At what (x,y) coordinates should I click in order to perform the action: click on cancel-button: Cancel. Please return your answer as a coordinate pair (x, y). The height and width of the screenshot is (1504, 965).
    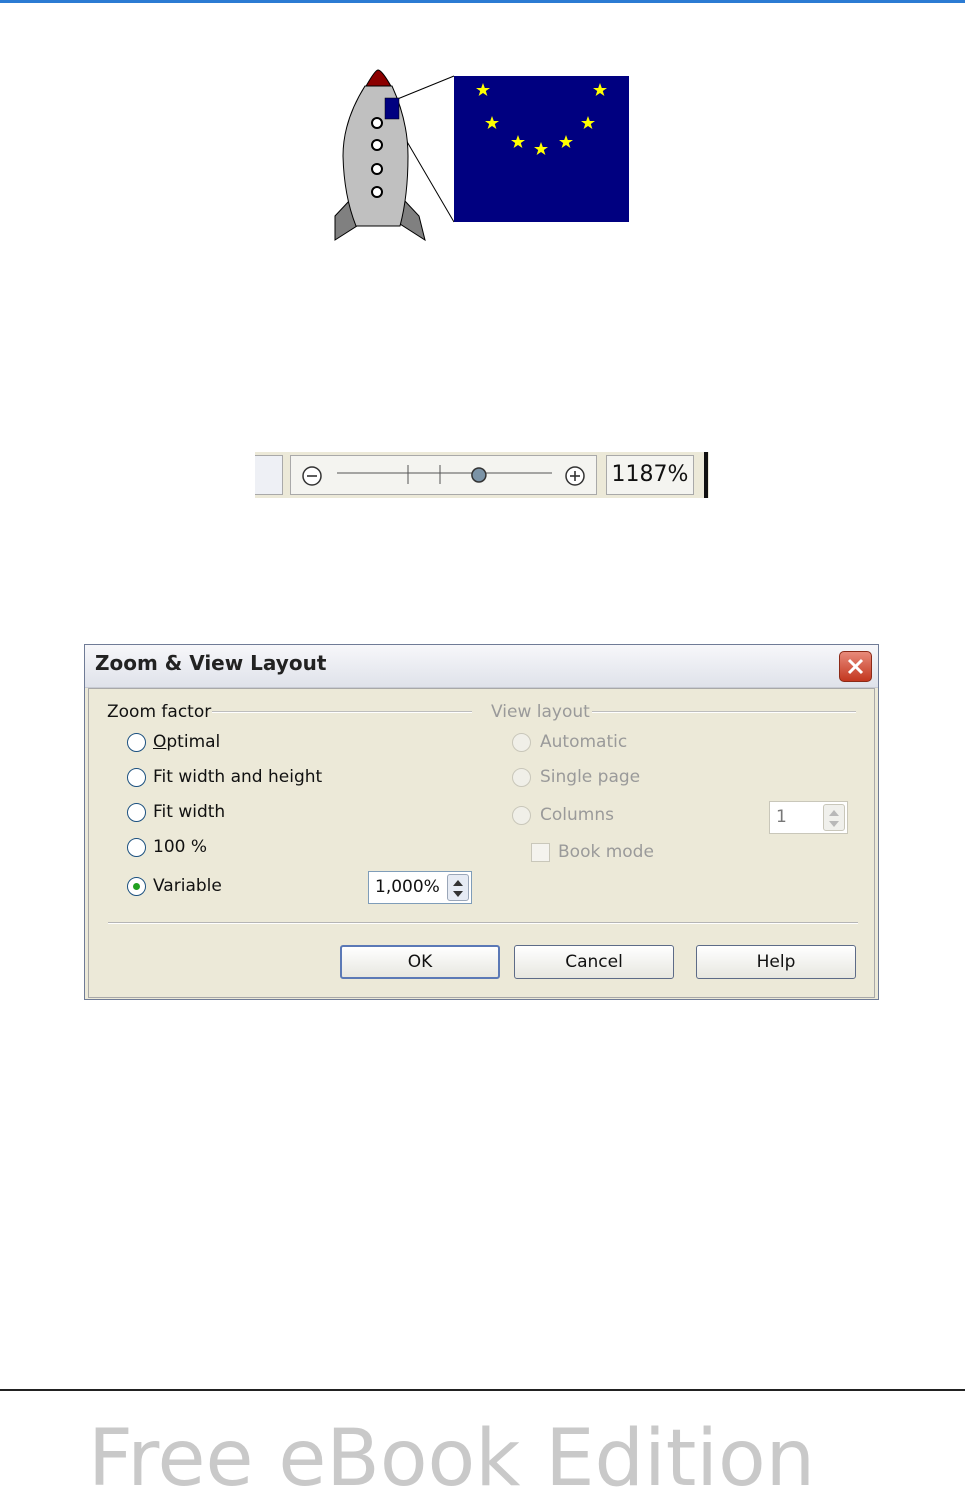
    Looking at the image, I should click on (594, 962).